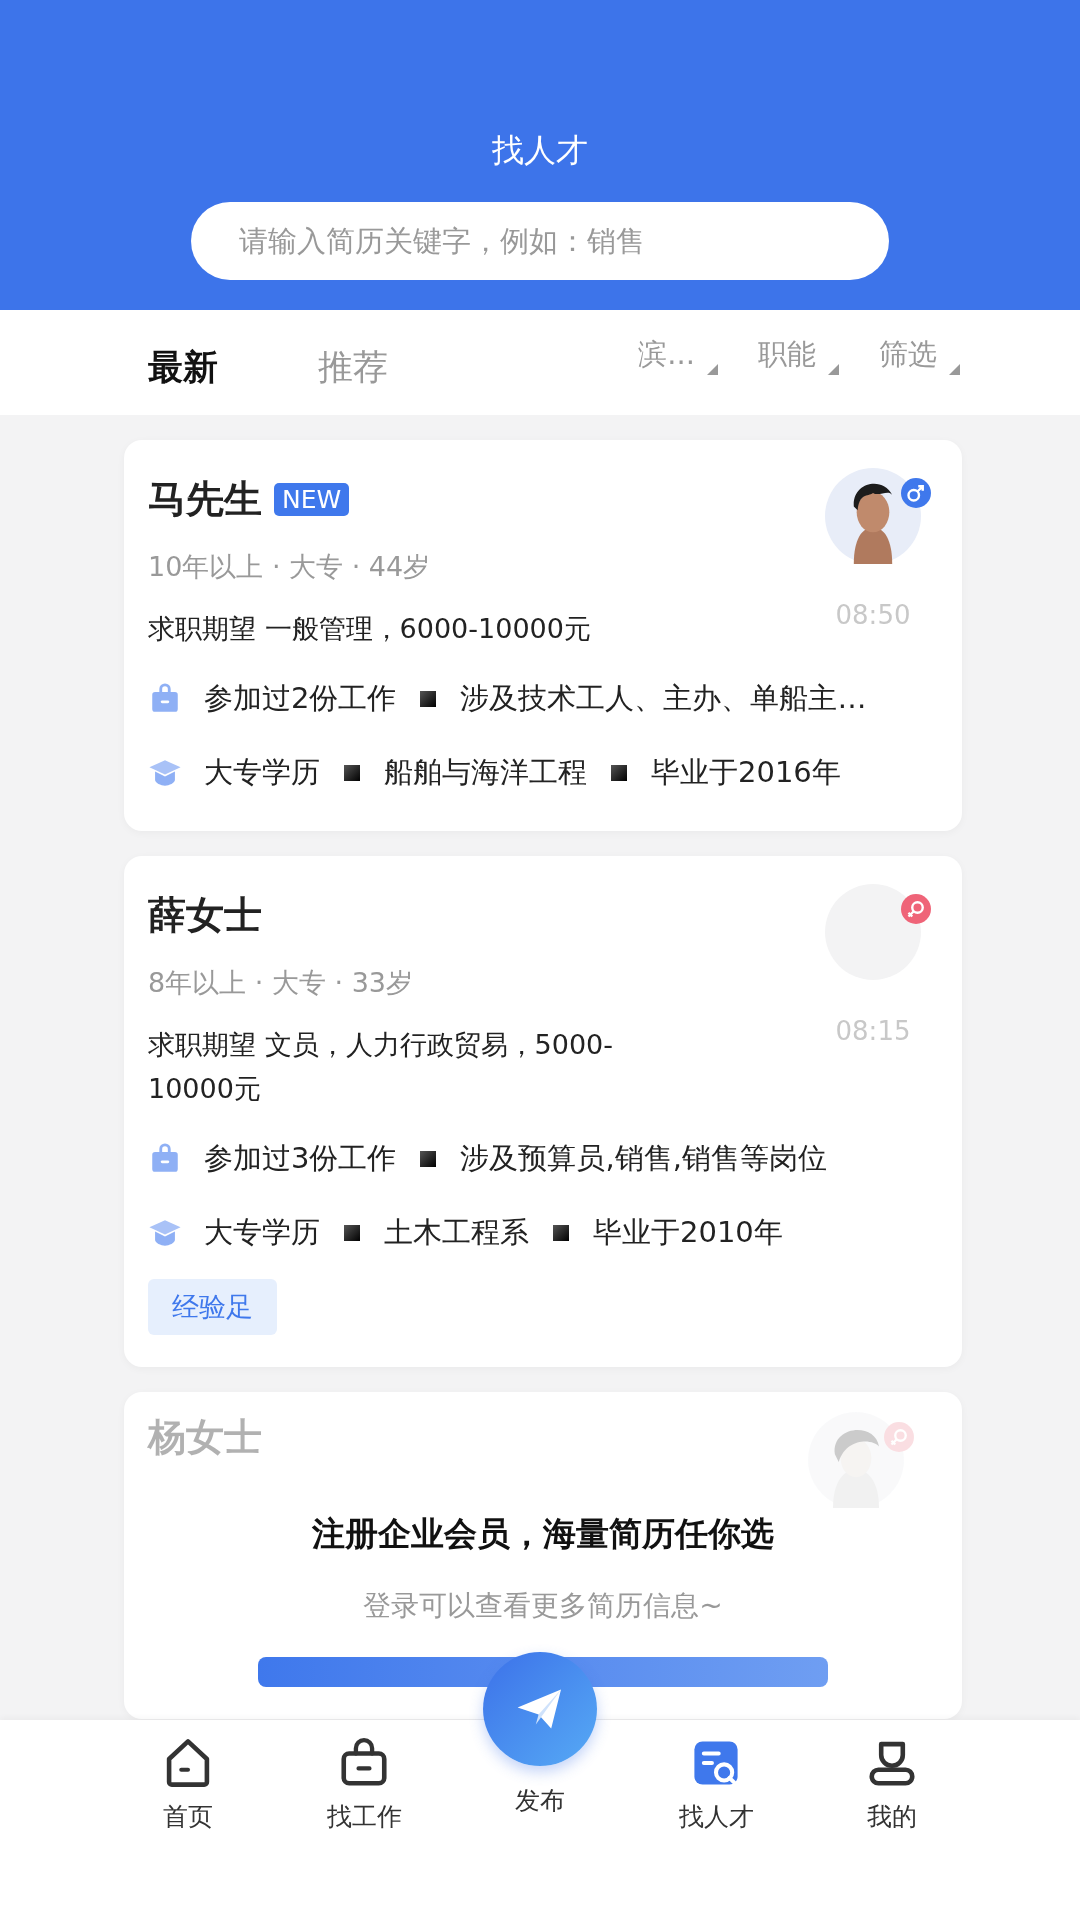 The image size is (1080, 1920). Describe the element at coordinates (205, 1437) in the screenshot. I see `candidate-name: 杨女士` at that location.